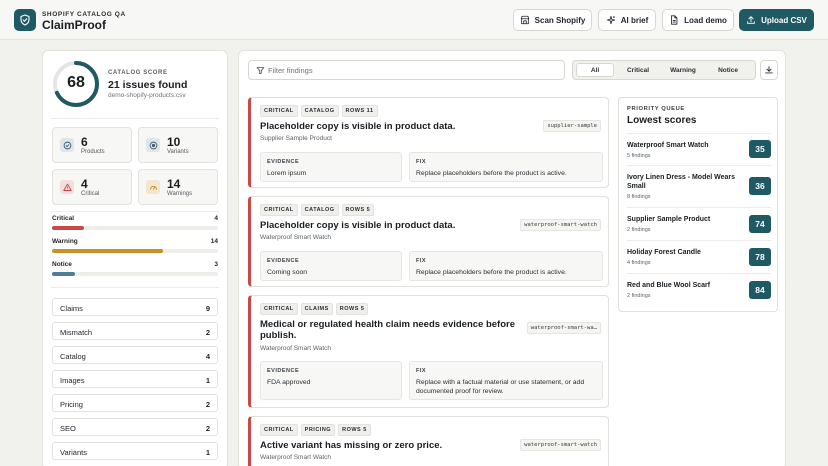  I want to click on queue-item-score: 78, so click(760, 257).